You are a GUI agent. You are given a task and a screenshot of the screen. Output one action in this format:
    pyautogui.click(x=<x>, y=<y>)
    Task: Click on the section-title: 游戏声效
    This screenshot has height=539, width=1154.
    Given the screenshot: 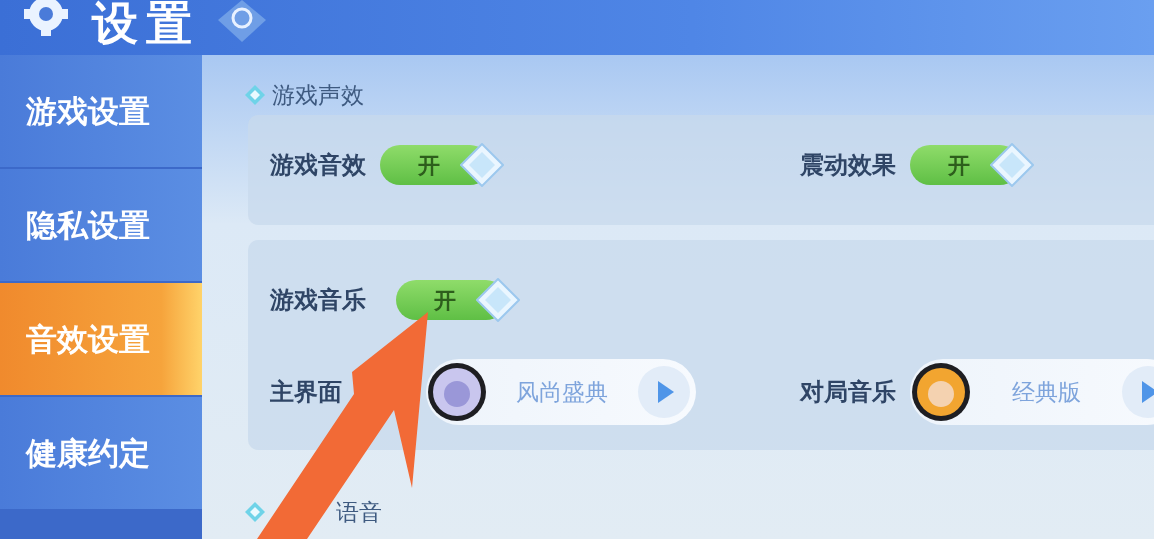 What is the action you would take?
    pyautogui.click(x=318, y=95)
    